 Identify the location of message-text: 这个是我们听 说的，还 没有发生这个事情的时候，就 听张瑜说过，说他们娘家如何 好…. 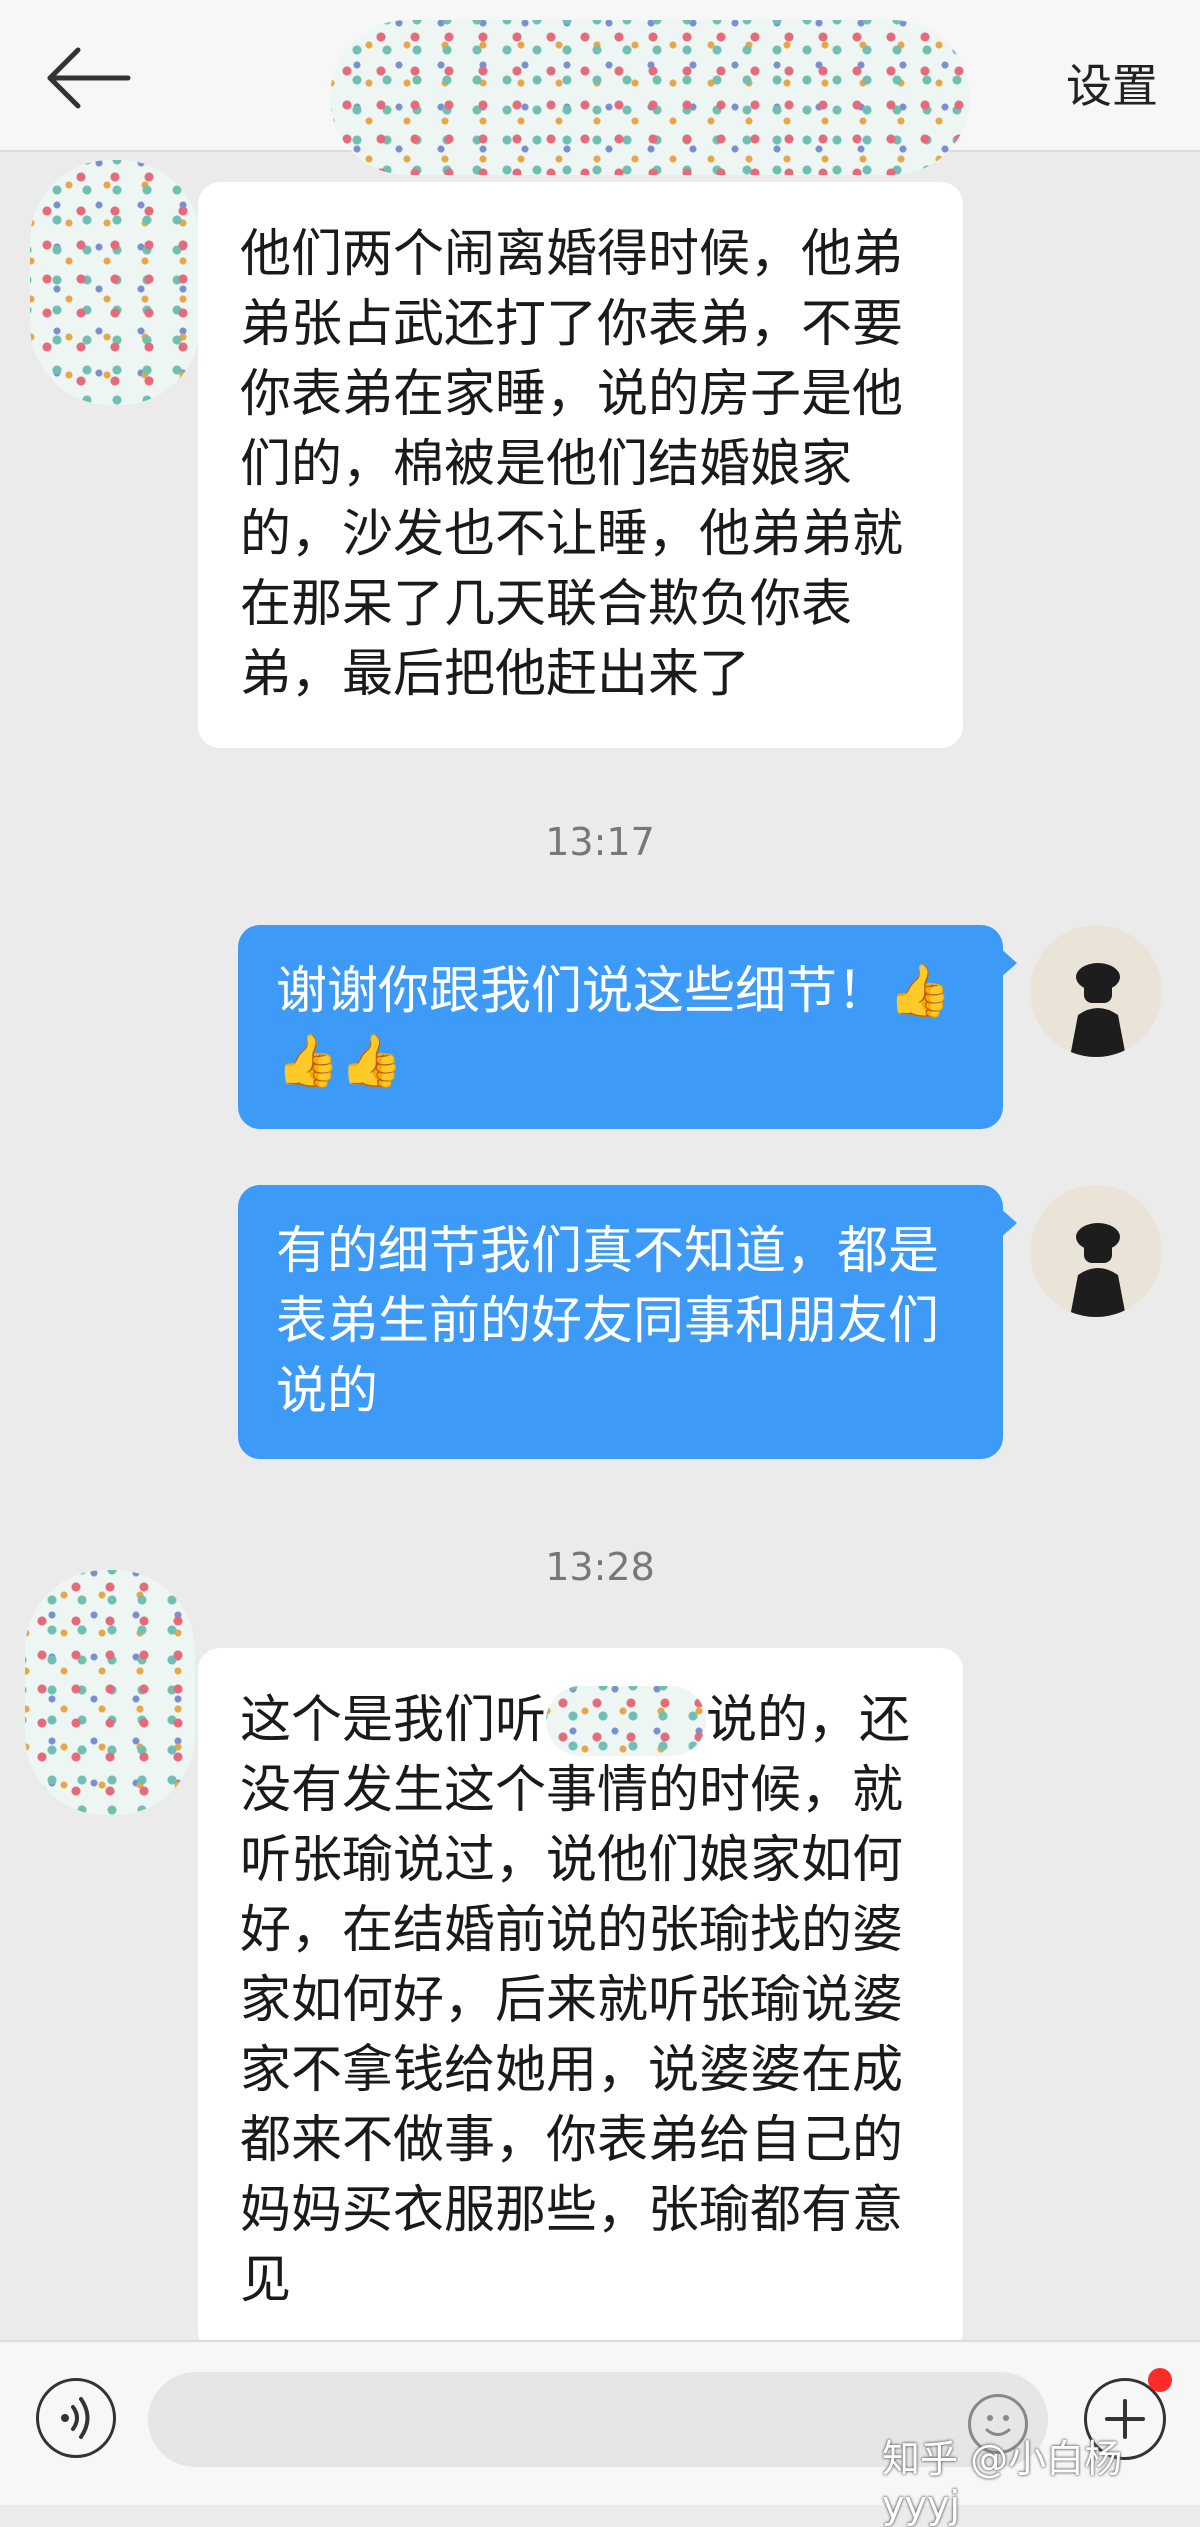
(580, 2001).